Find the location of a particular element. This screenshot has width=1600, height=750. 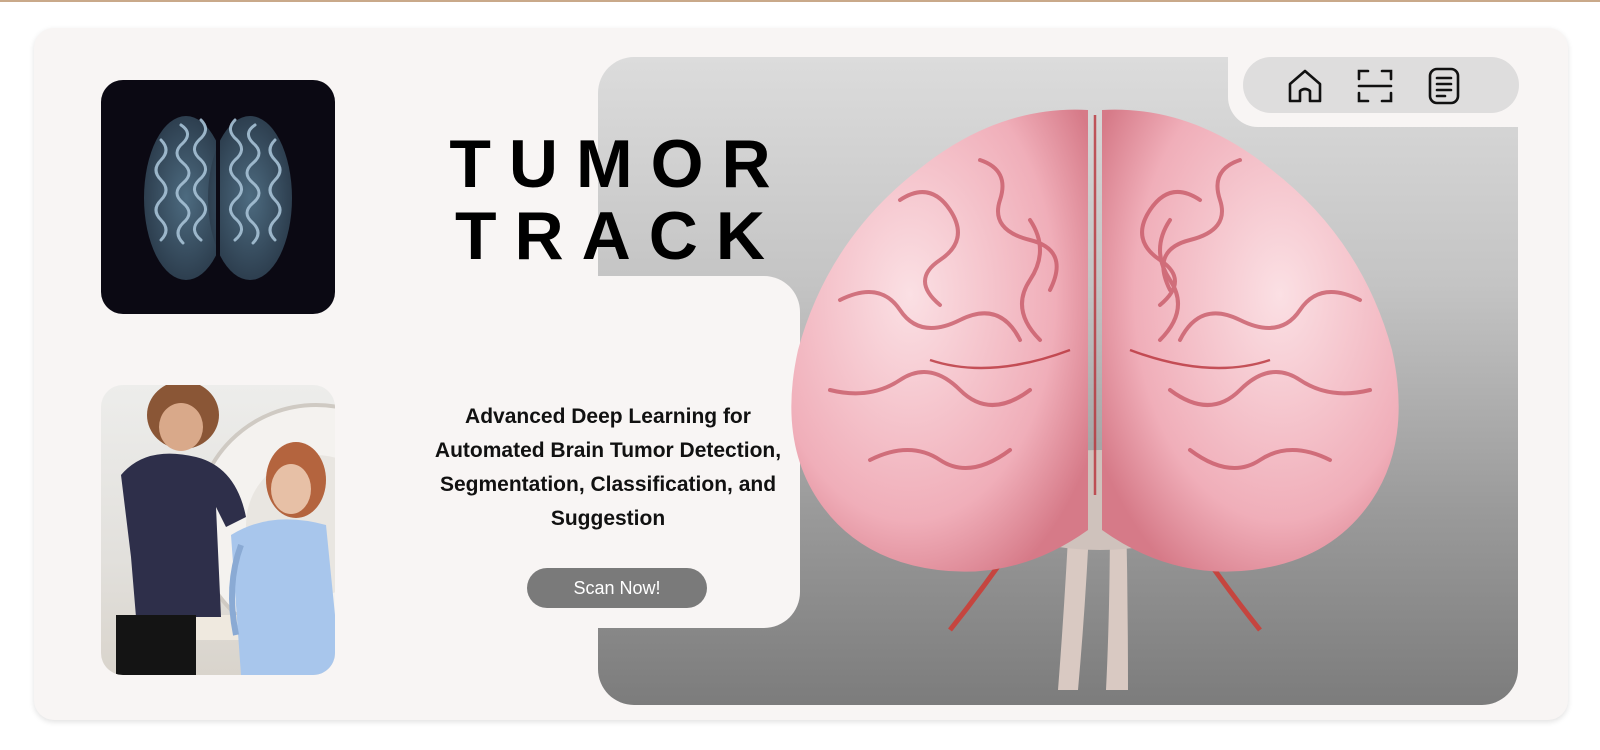

mri-patient-photo is located at coordinates (218, 530).